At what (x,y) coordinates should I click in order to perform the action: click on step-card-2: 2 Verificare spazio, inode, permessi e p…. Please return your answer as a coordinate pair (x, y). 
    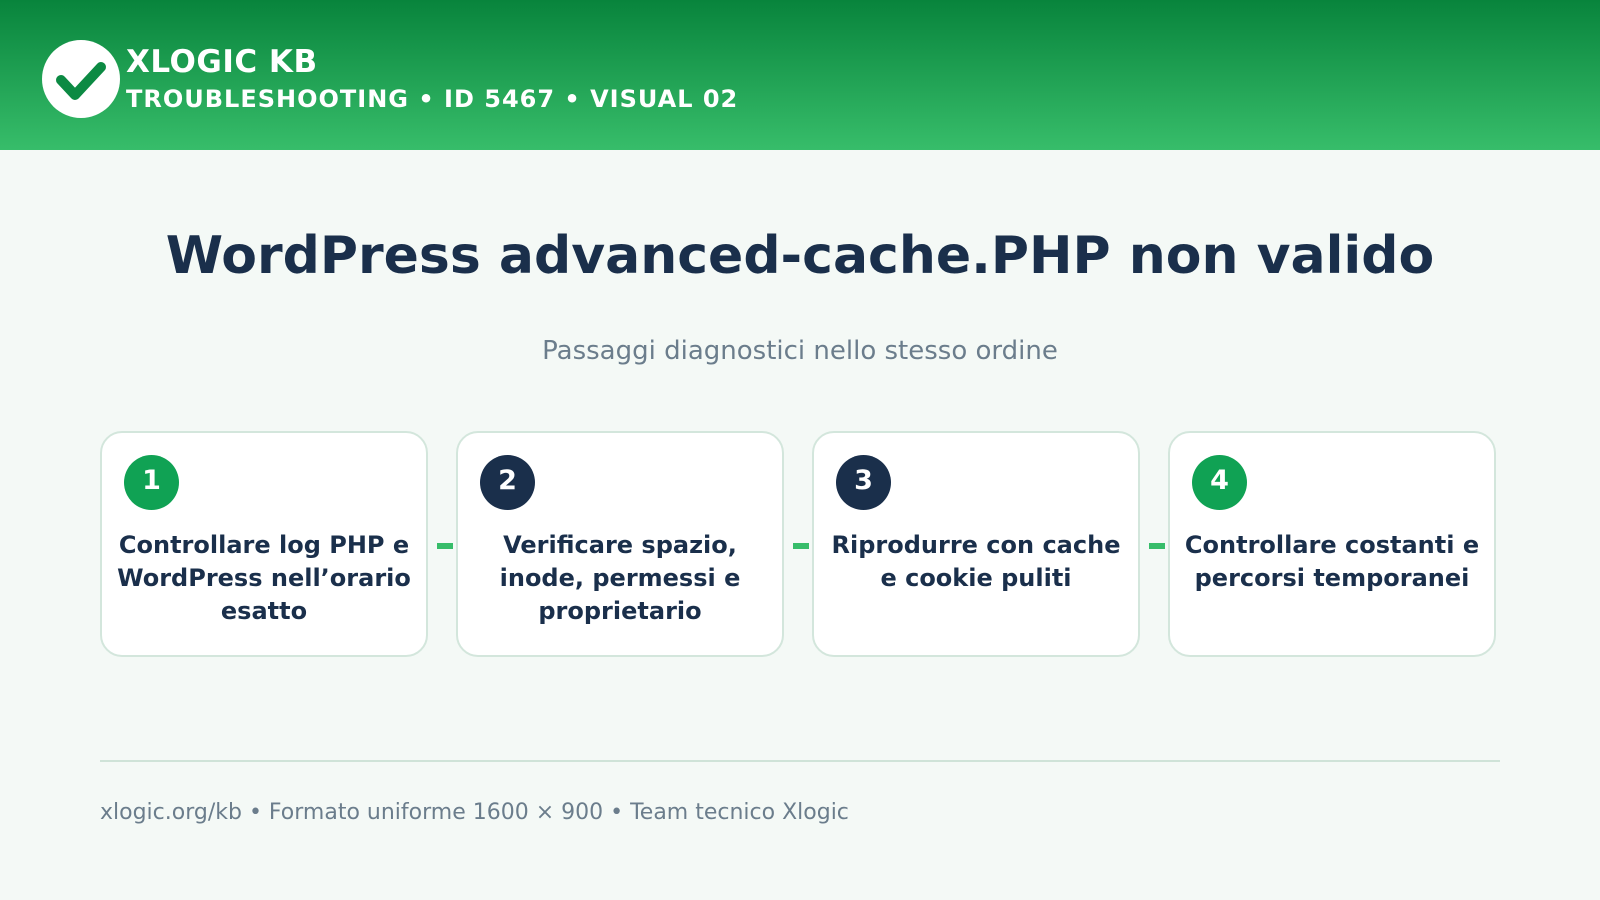
    Looking at the image, I should click on (620, 544).